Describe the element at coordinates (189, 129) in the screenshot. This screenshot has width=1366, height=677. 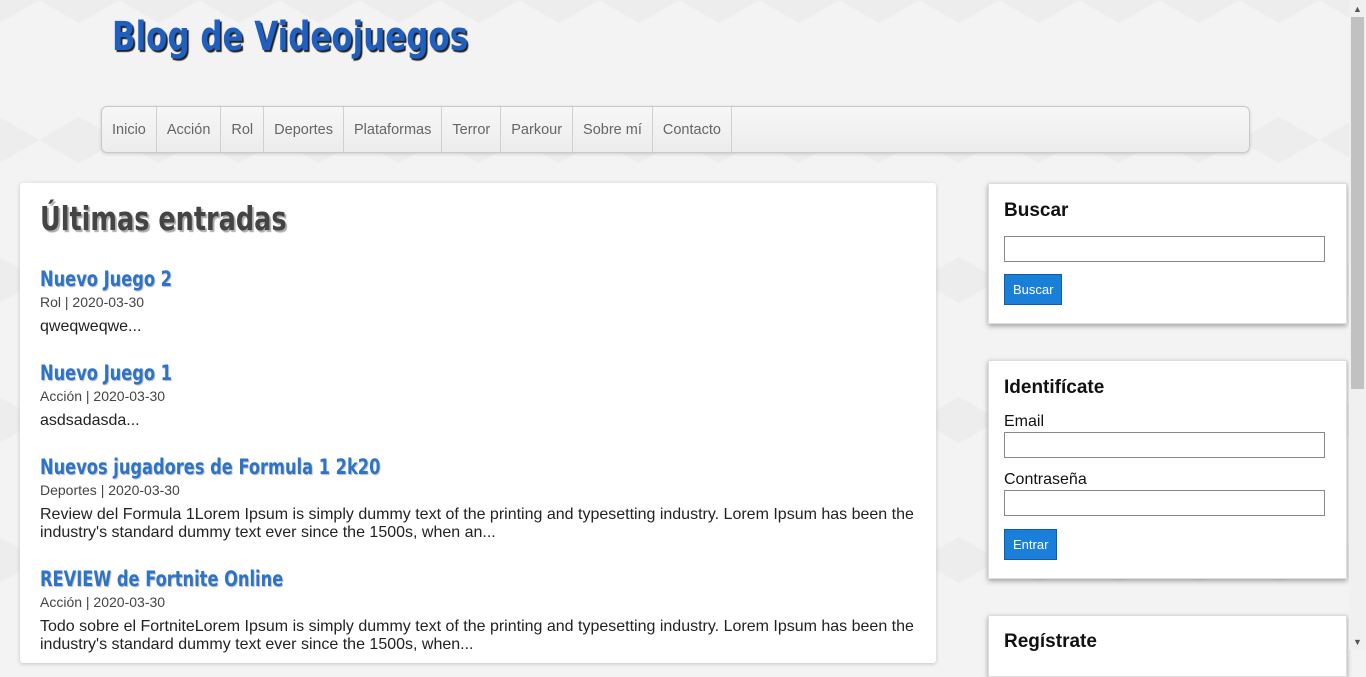
I see `nav-item-accion: Acción` at that location.